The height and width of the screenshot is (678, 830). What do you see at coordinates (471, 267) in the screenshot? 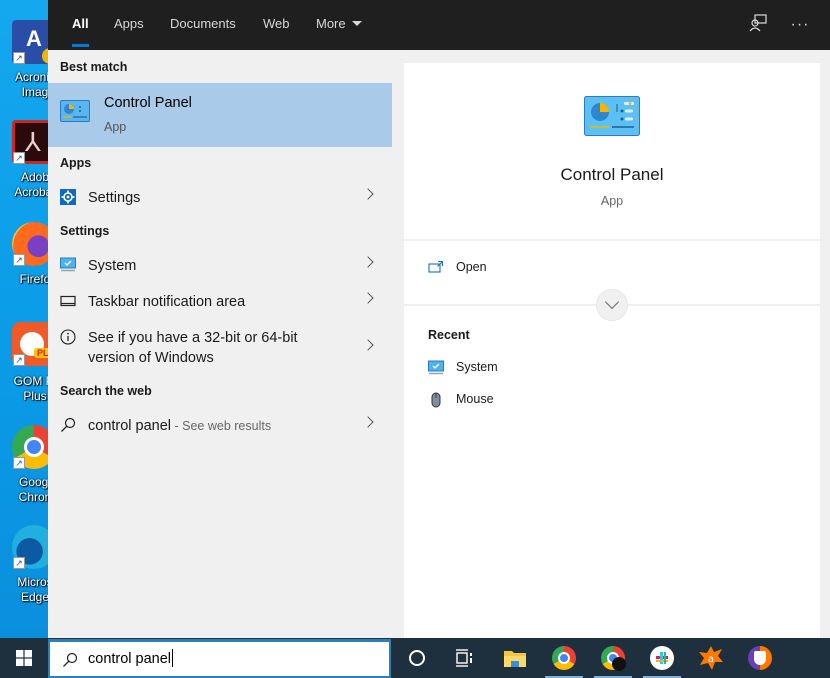
I see `action-label: Open` at bounding box center [471, 267].